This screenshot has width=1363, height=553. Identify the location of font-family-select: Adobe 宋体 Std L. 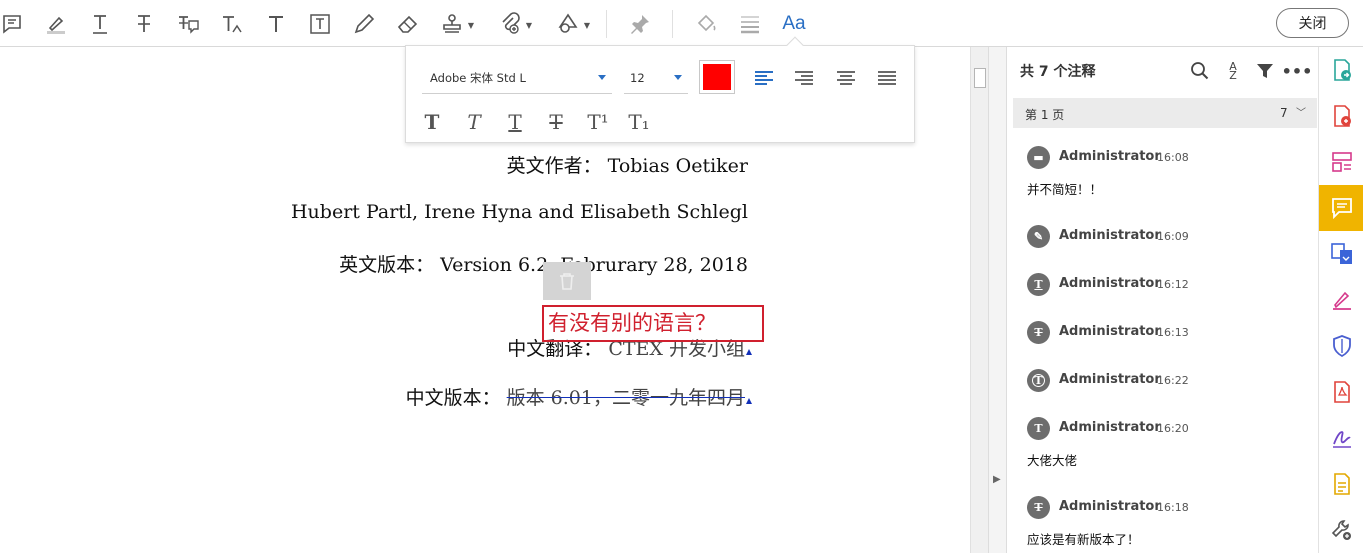
(517, 78).